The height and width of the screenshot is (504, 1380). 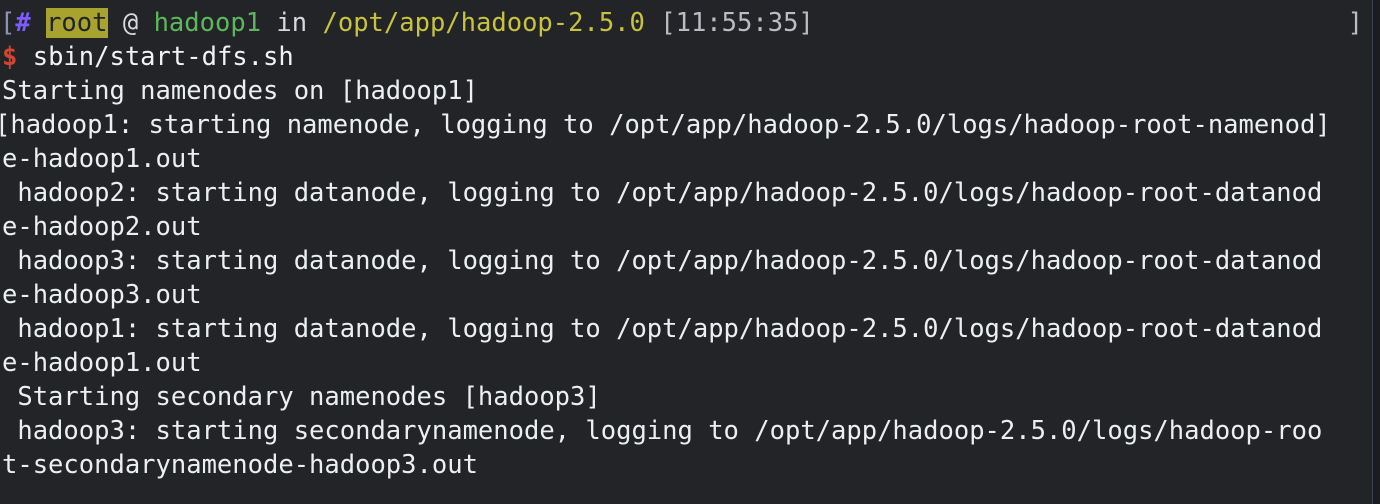 I want to click on command-text: sbin/start-dfs.sh, so click(x=163, y=57).